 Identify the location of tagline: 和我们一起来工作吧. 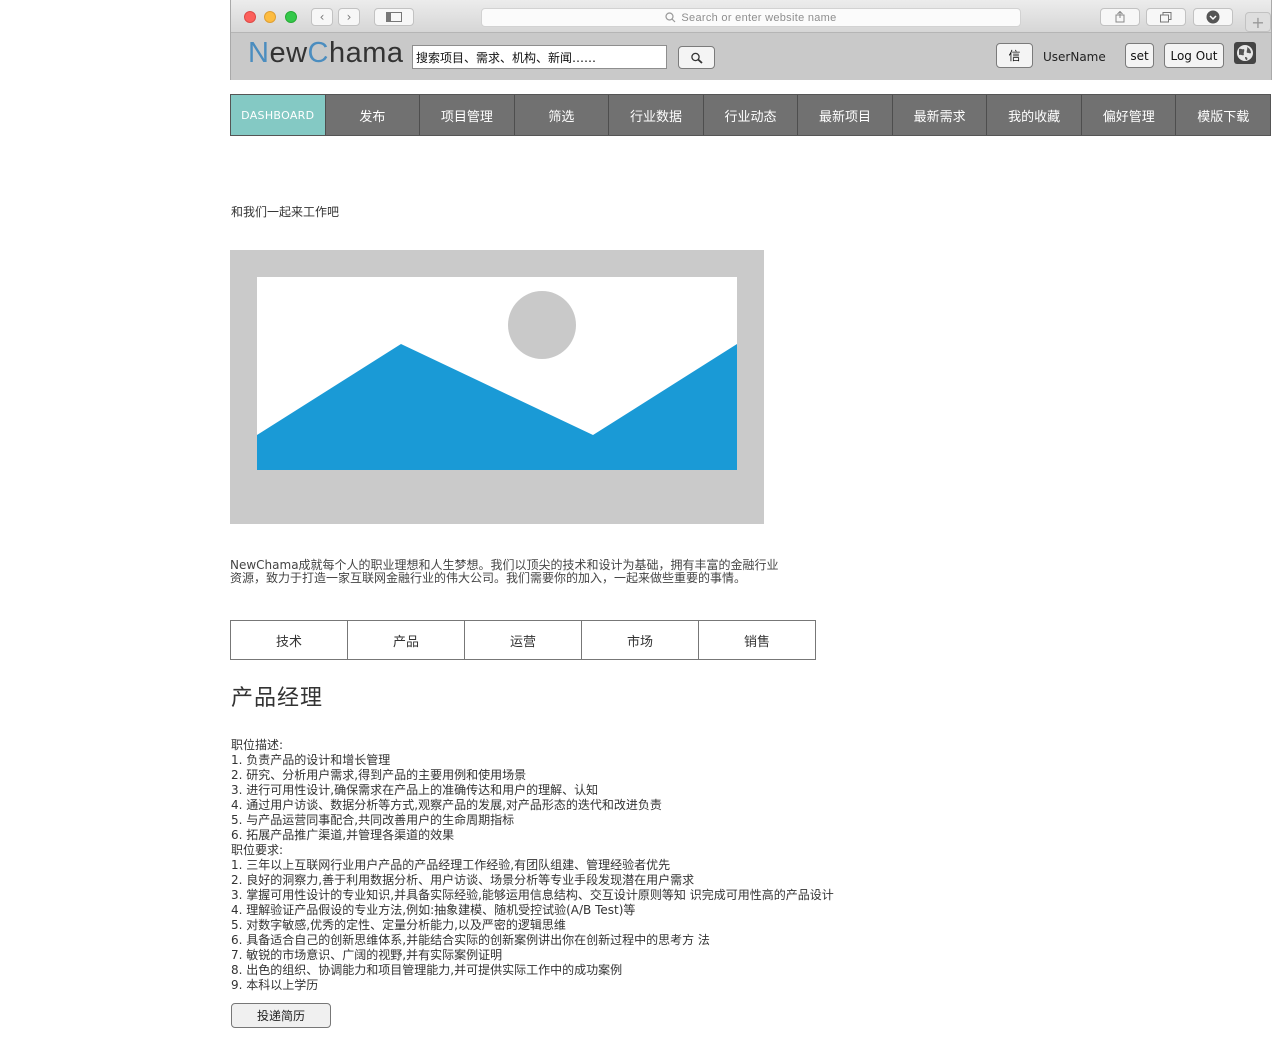
(285, 212).